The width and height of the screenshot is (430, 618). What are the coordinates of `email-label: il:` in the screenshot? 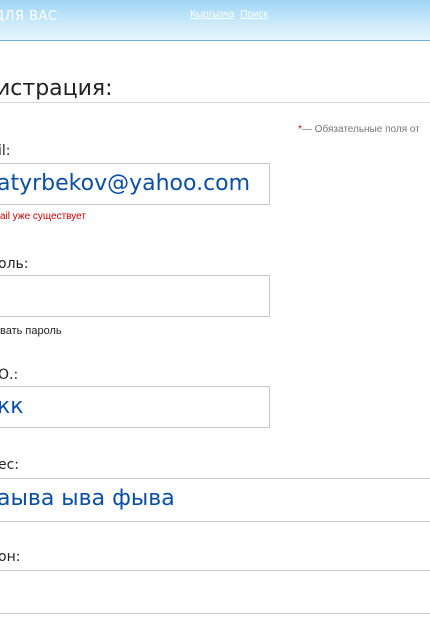 It's located at (5, 151).